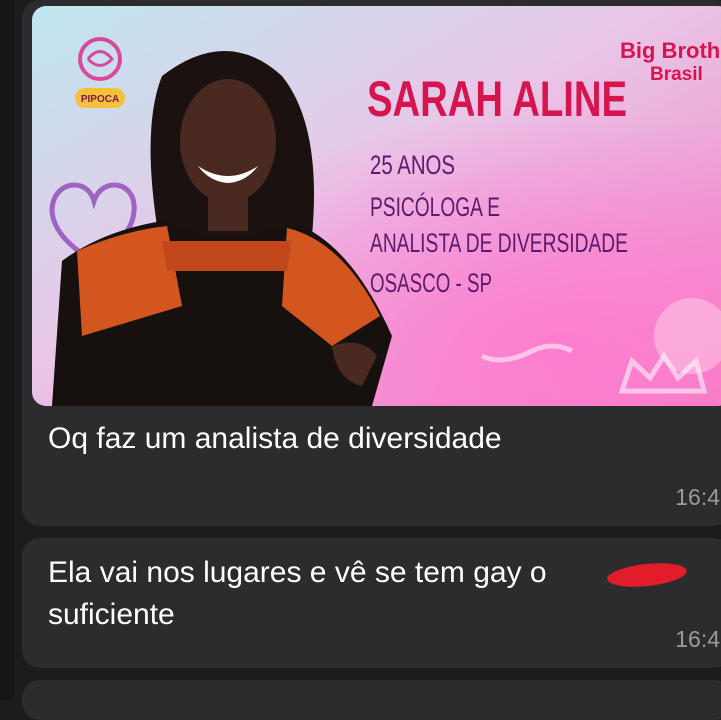 This screenshot has height=720, width=721. Describe the element at coordinates (412, 165) in the screenshot. I see `svg-text: 25 ANOS` at that location.